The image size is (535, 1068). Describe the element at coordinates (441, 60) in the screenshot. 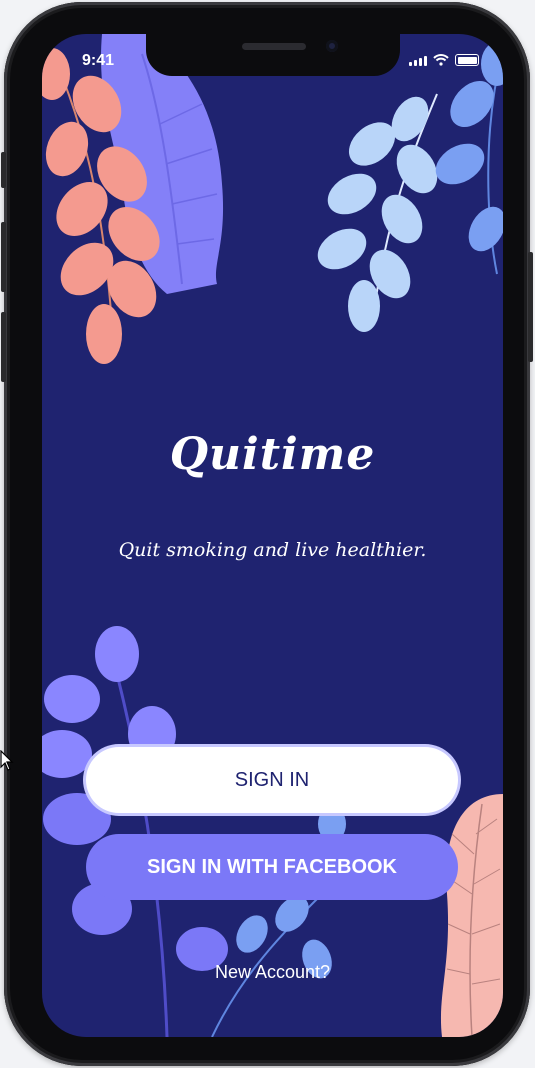

I see `wifi-icon` at that location.